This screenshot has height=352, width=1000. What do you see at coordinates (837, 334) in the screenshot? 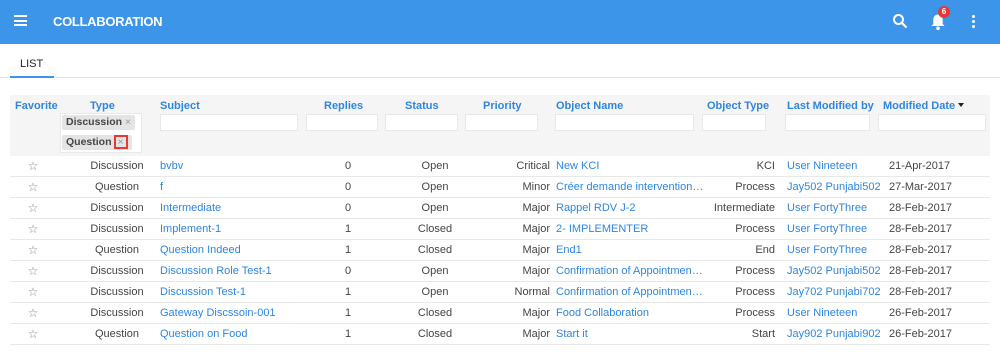
I see `cell-last-modified-by-link: Jay902 Punjabi902` at bounding box center [837, 334].